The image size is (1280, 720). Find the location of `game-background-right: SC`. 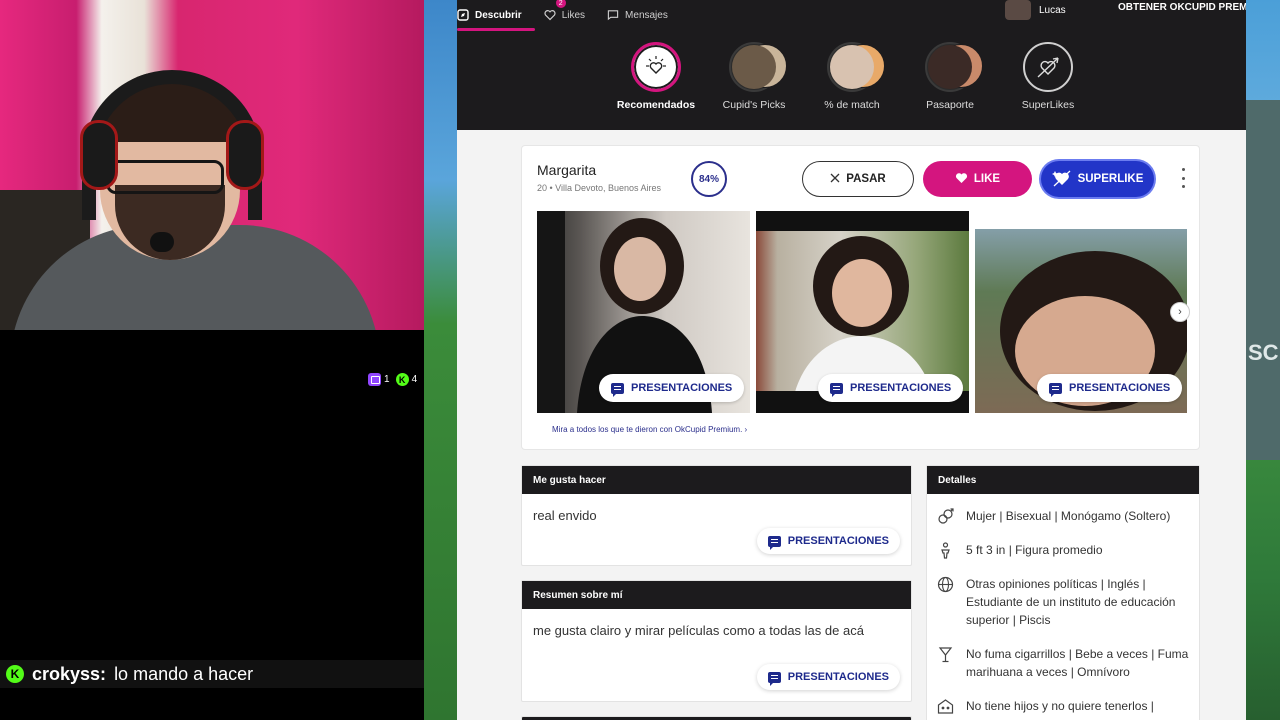

game-background-right: SC is located at coordinates (1263, 360).